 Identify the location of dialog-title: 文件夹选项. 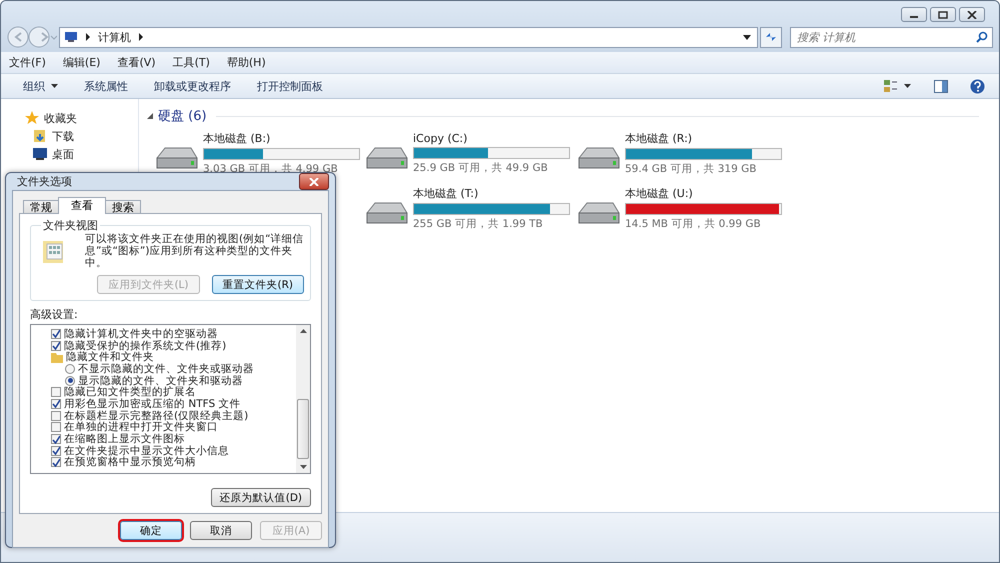
(44, 181).